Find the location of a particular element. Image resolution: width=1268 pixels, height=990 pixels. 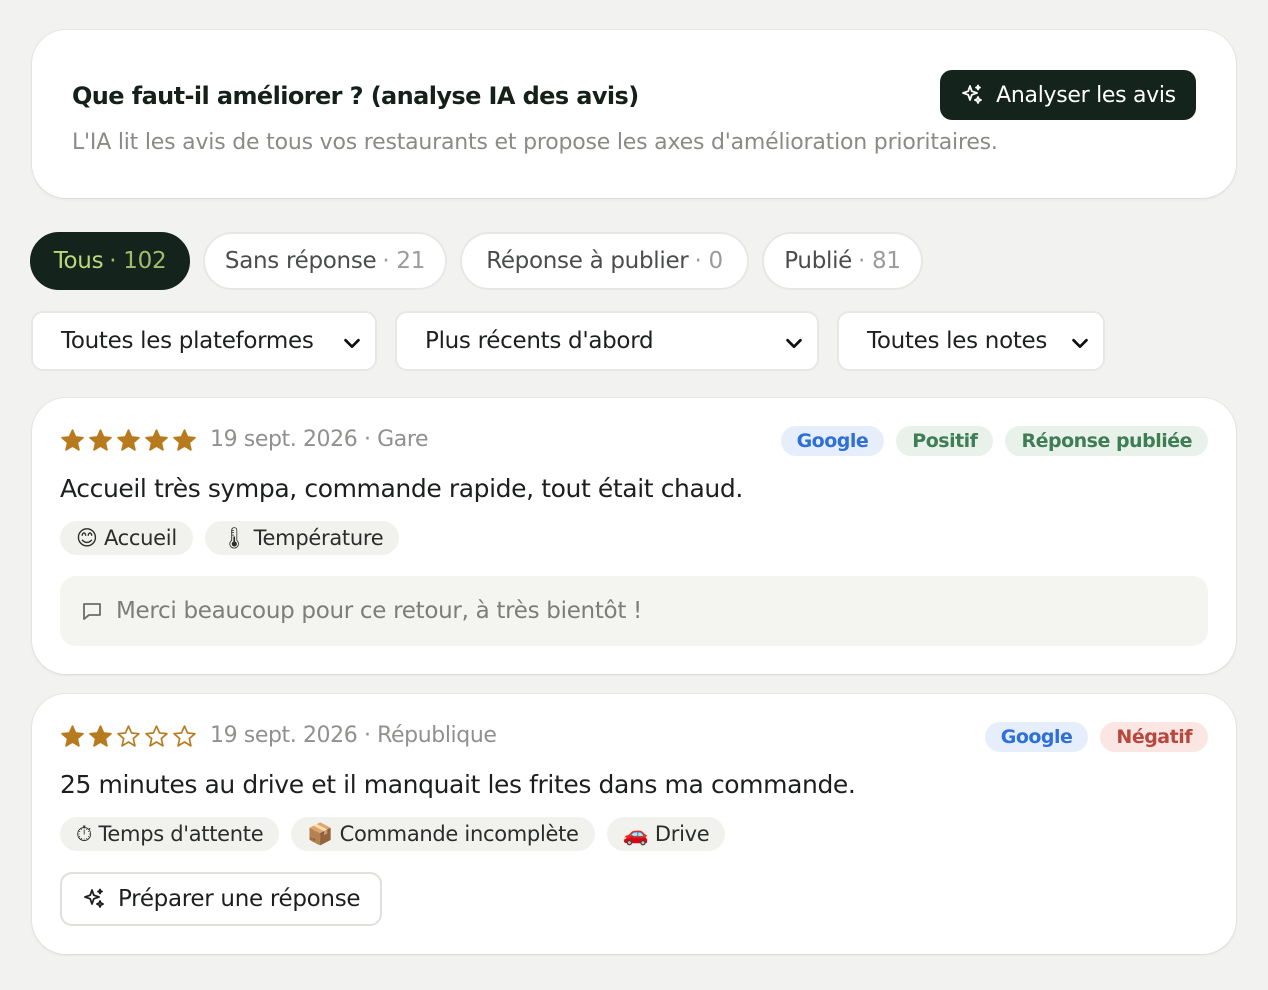

rating-select-value: Toutes les notes is located at coordinates (957, 341).